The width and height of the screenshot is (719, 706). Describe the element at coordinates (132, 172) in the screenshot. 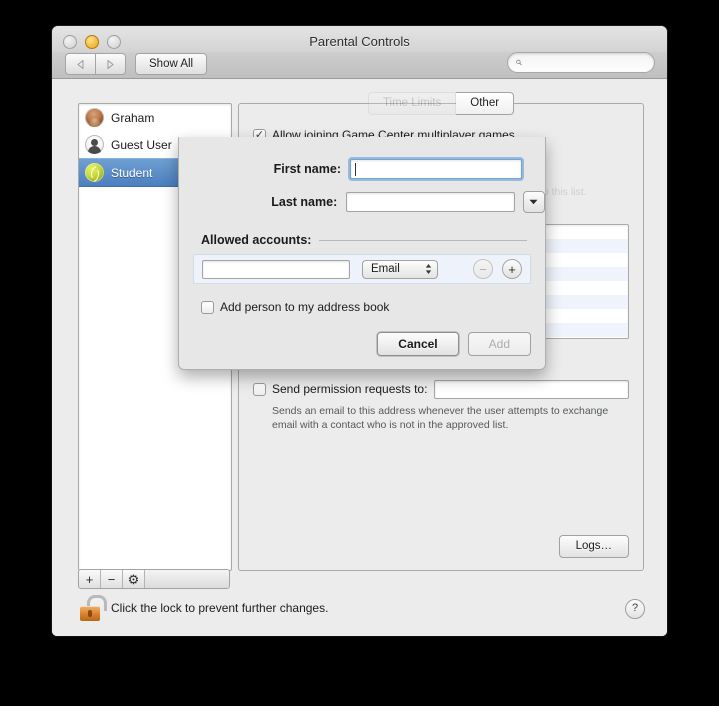

I see `user-name: Student` at that location.